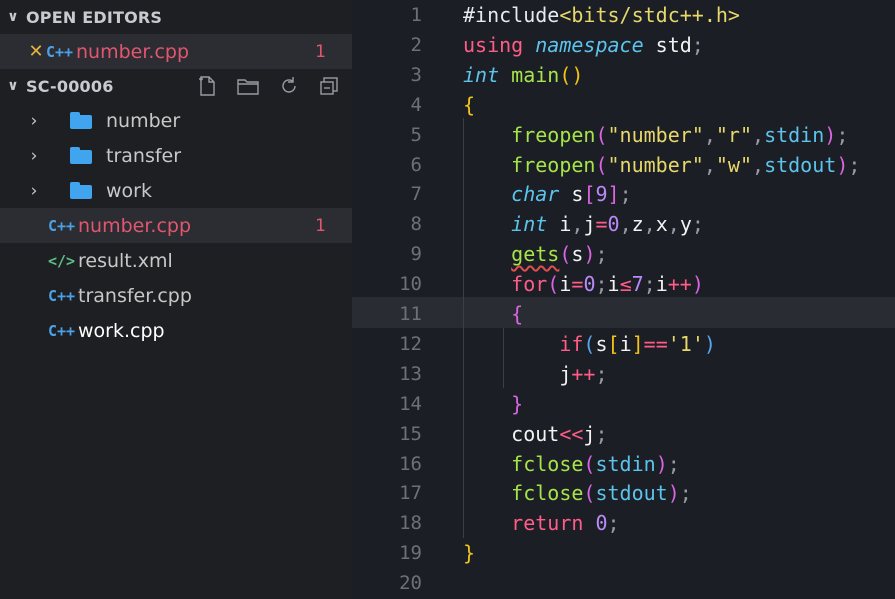 The image size is (895, 599). Describe the element at coordinates (541, 523) in the screenshot. I see `code-text: return 0;` at that location.